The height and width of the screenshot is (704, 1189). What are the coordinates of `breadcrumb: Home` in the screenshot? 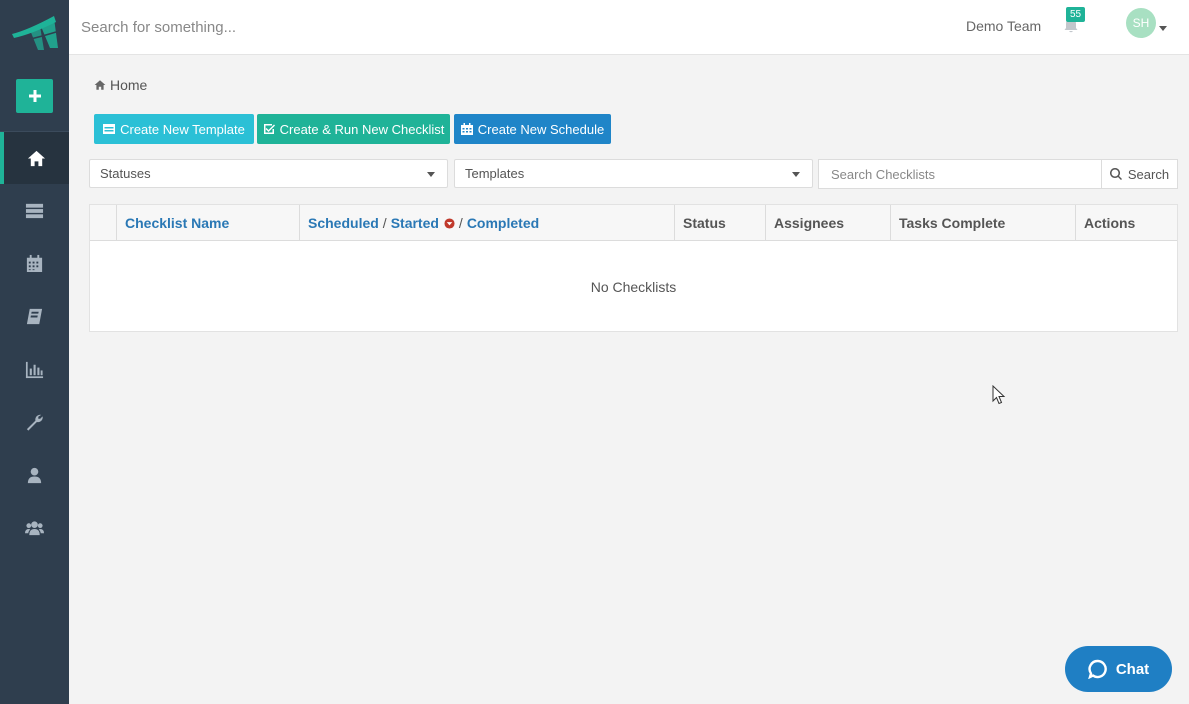 It's located at (120, 85).